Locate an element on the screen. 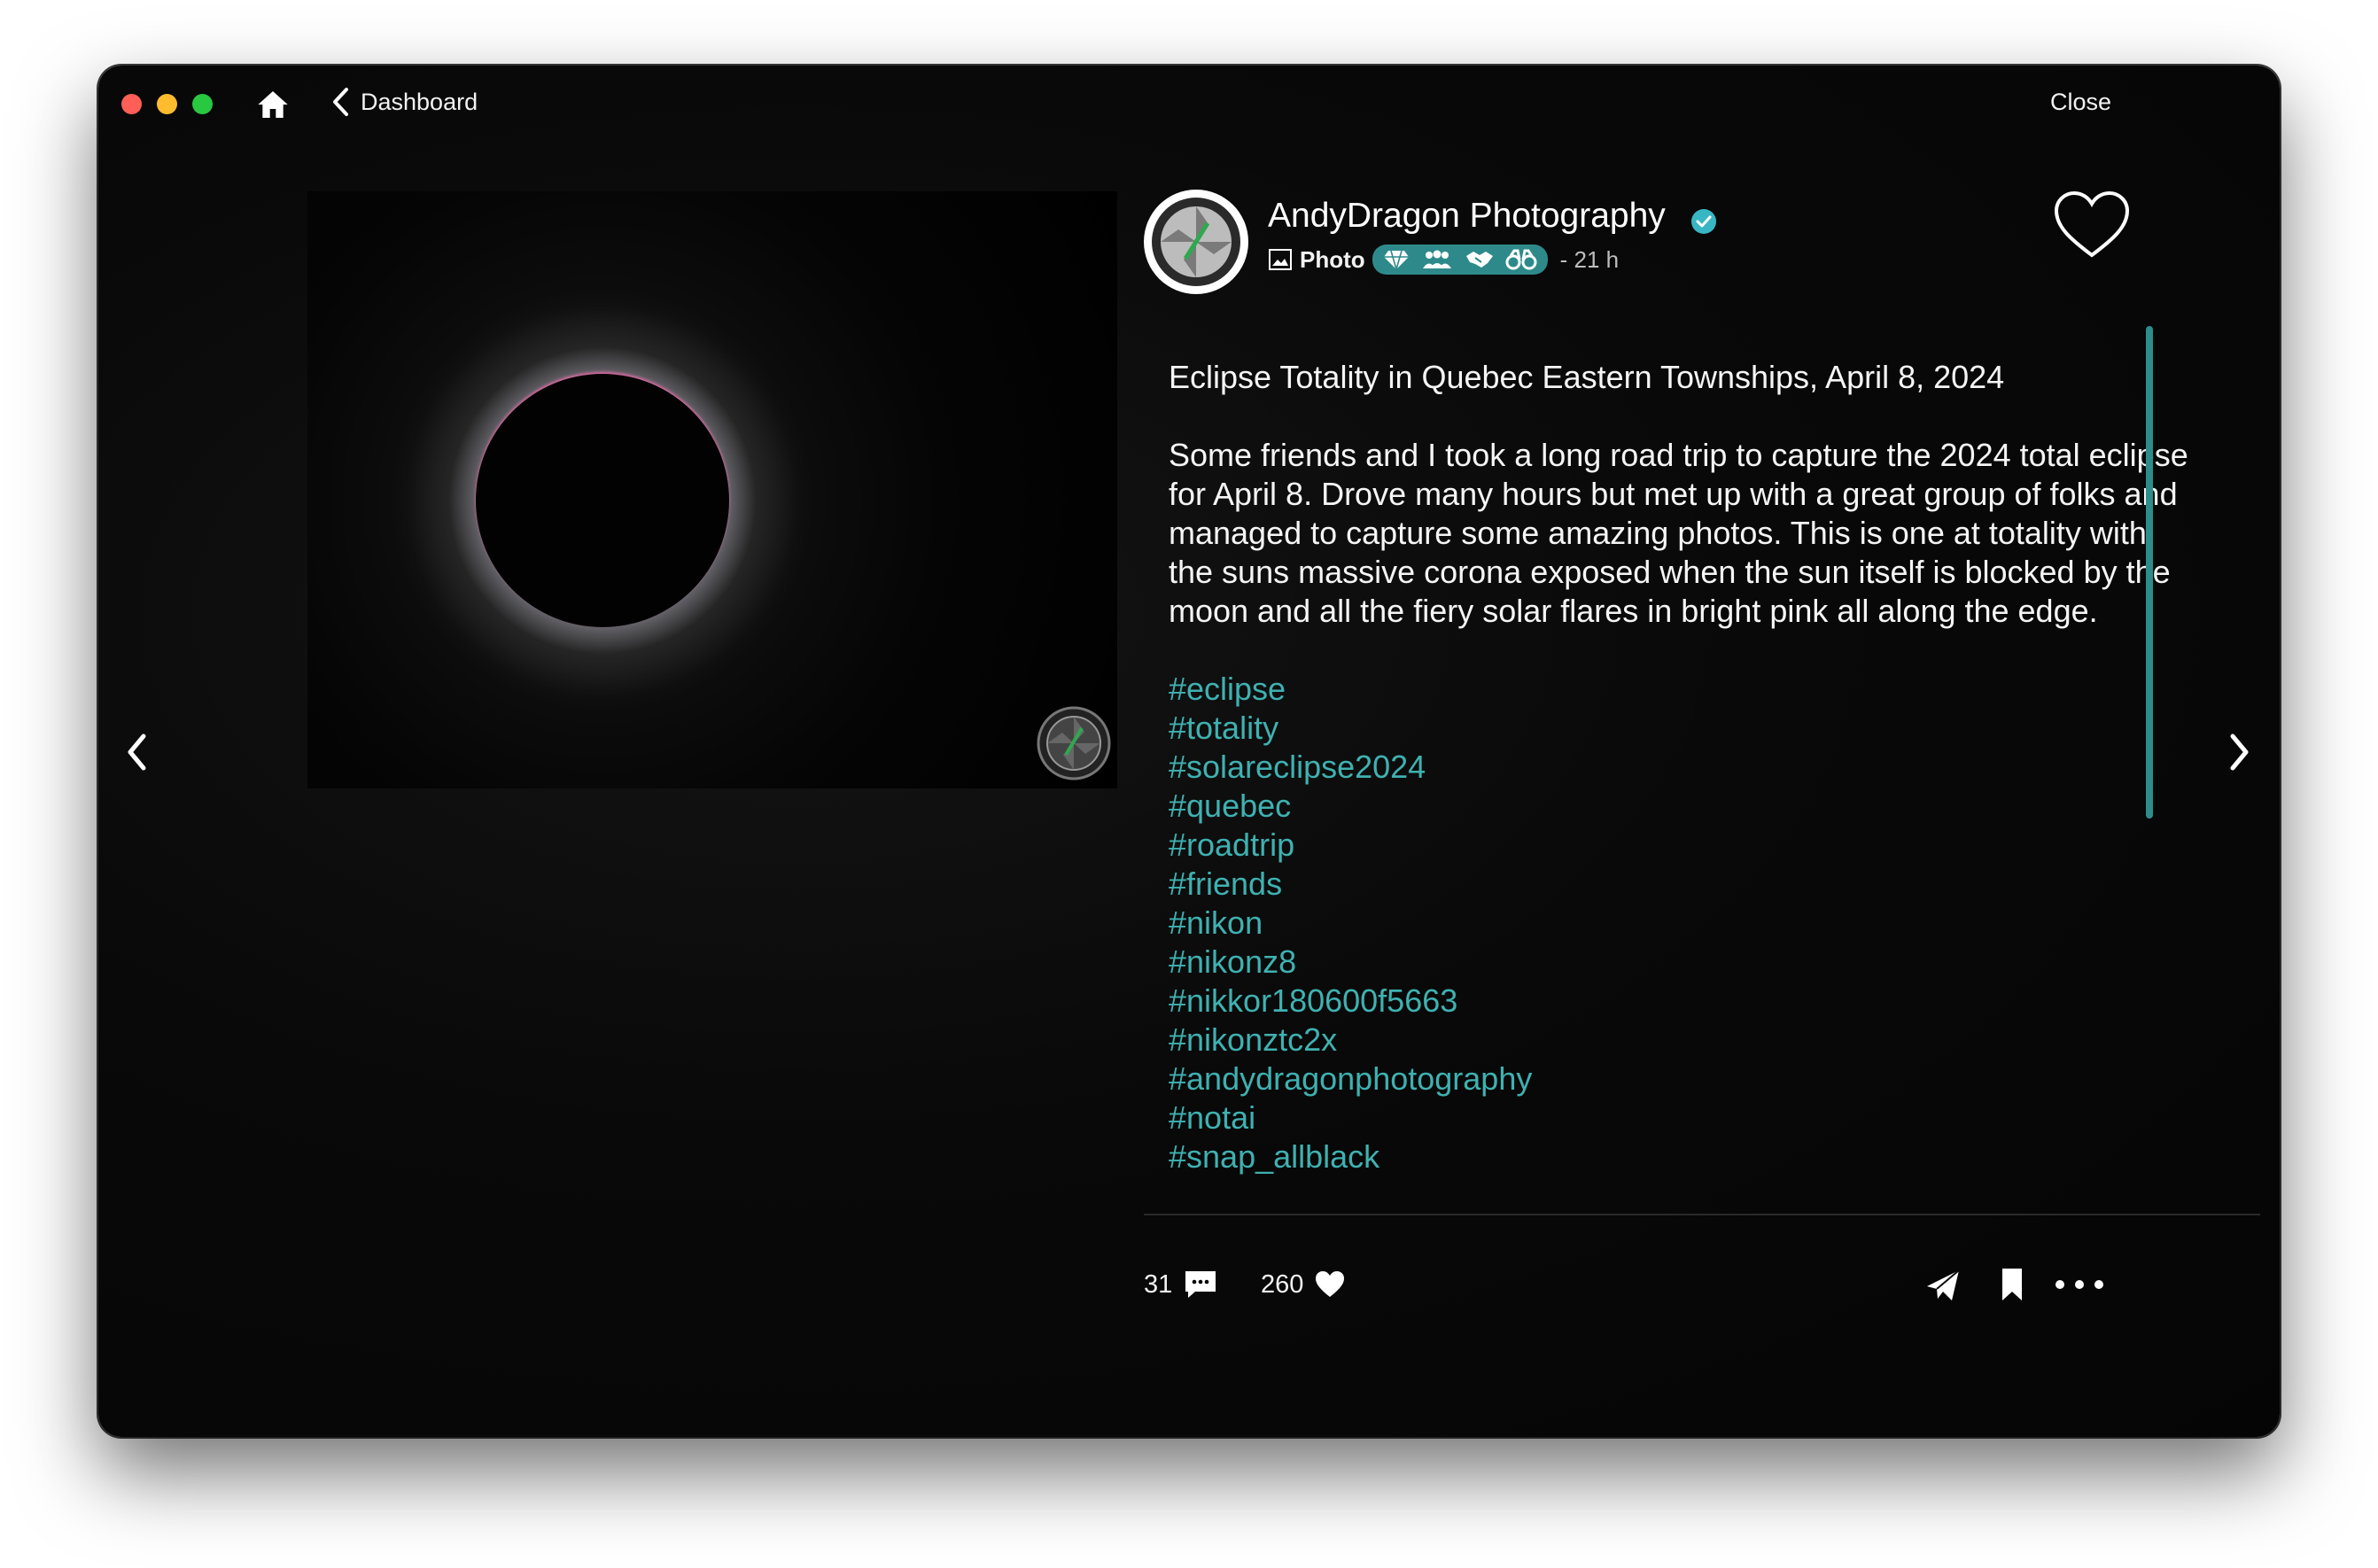 This screenshot has width=2378, height=1568. post-photo is located at coordinates (712, 489).